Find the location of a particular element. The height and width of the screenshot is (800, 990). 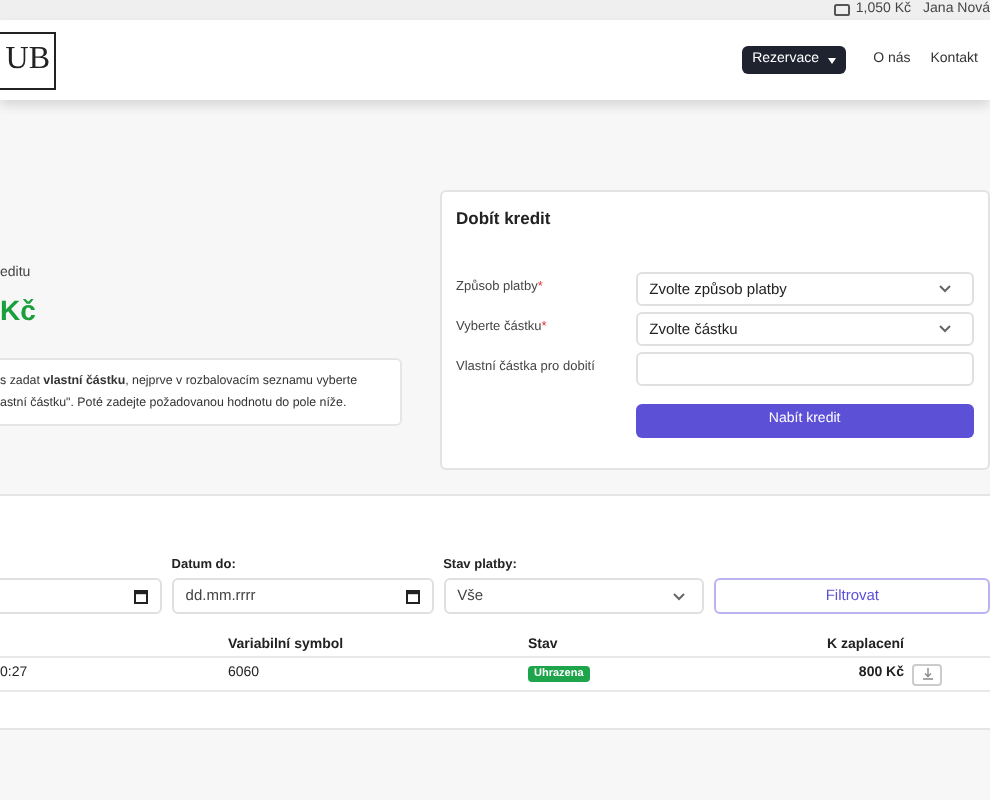

logo: UB is located at coordinates (28, 60).